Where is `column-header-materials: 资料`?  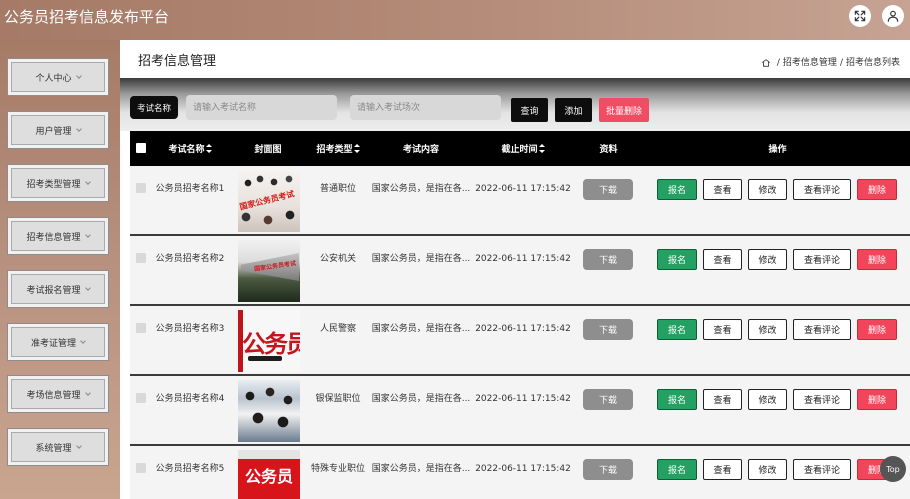 column-header-materials: 资料 is located at coordinates (608, 148).